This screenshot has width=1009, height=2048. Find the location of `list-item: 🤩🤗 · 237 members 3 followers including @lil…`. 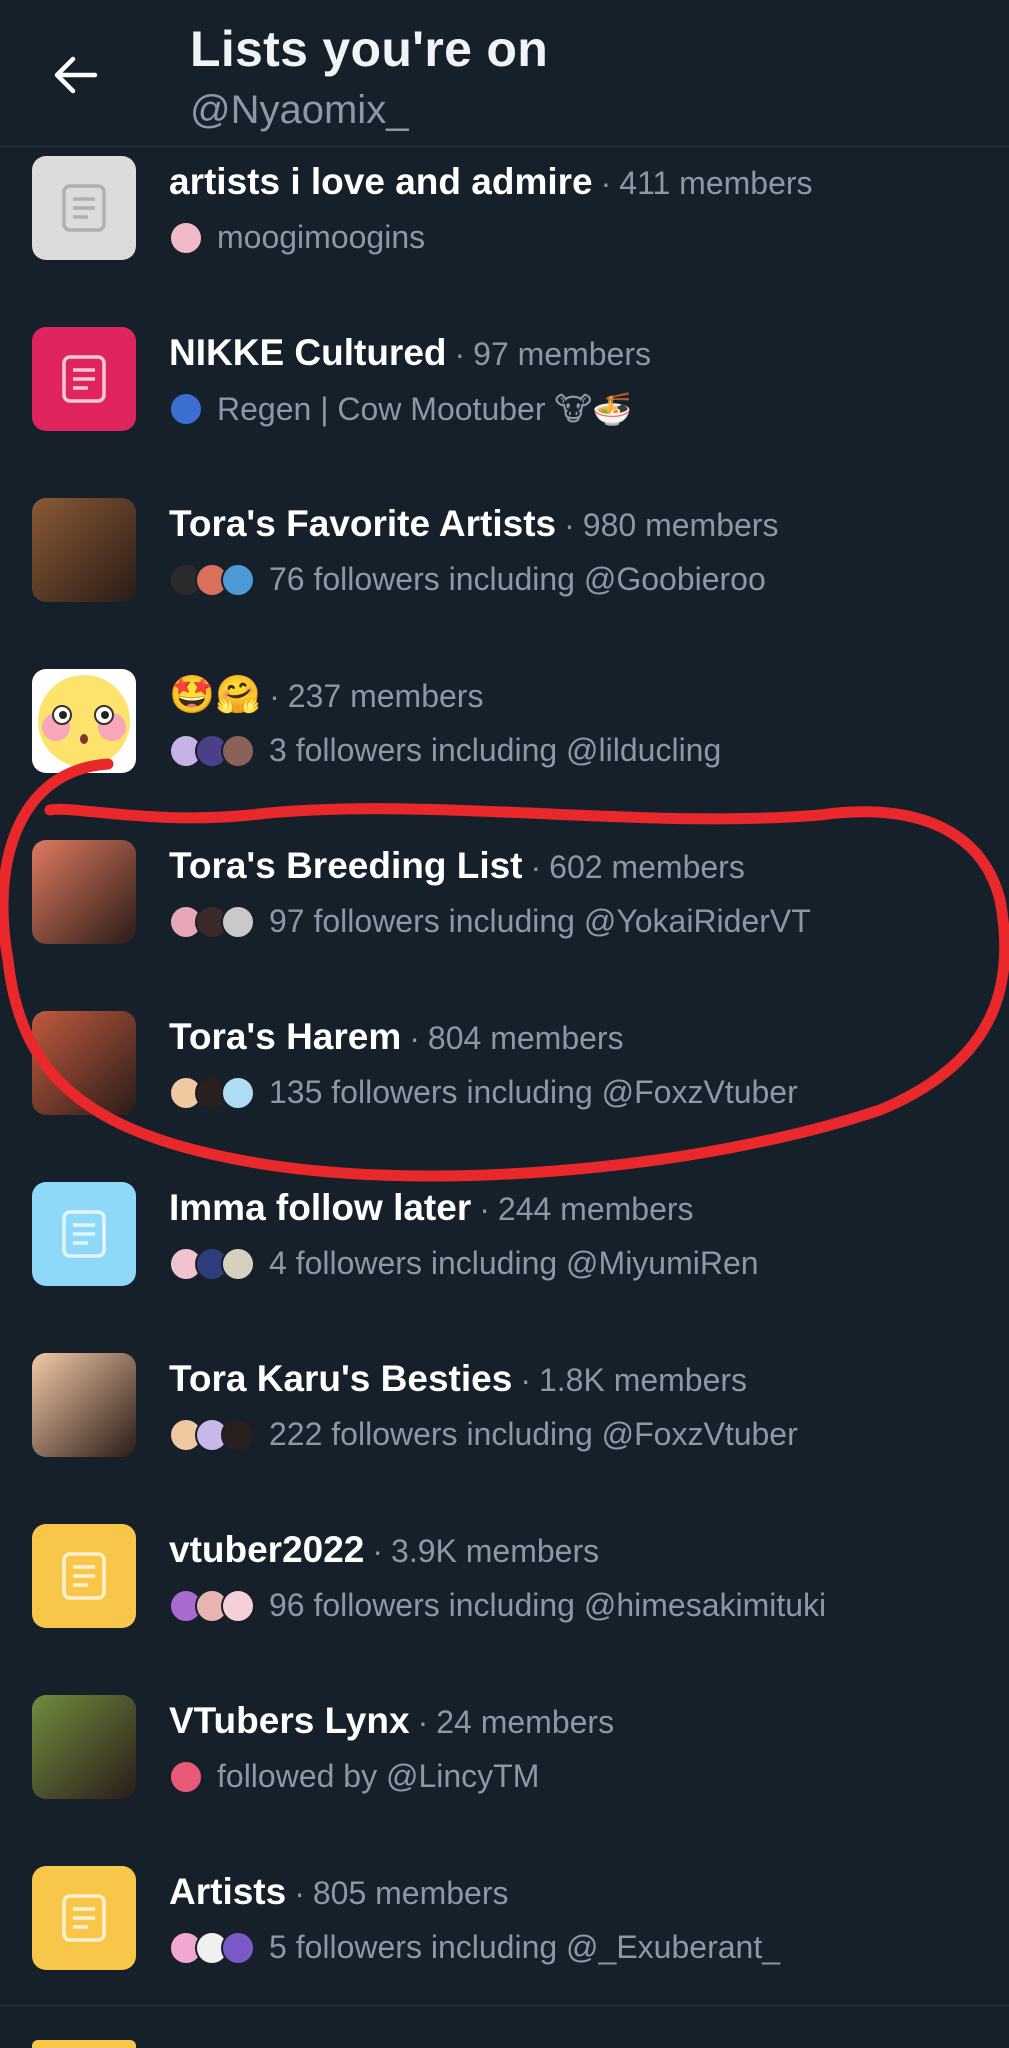

list-item: 🤩🤗 · 237 members 3 followers including @lil… is located at coordinates (504, 745).